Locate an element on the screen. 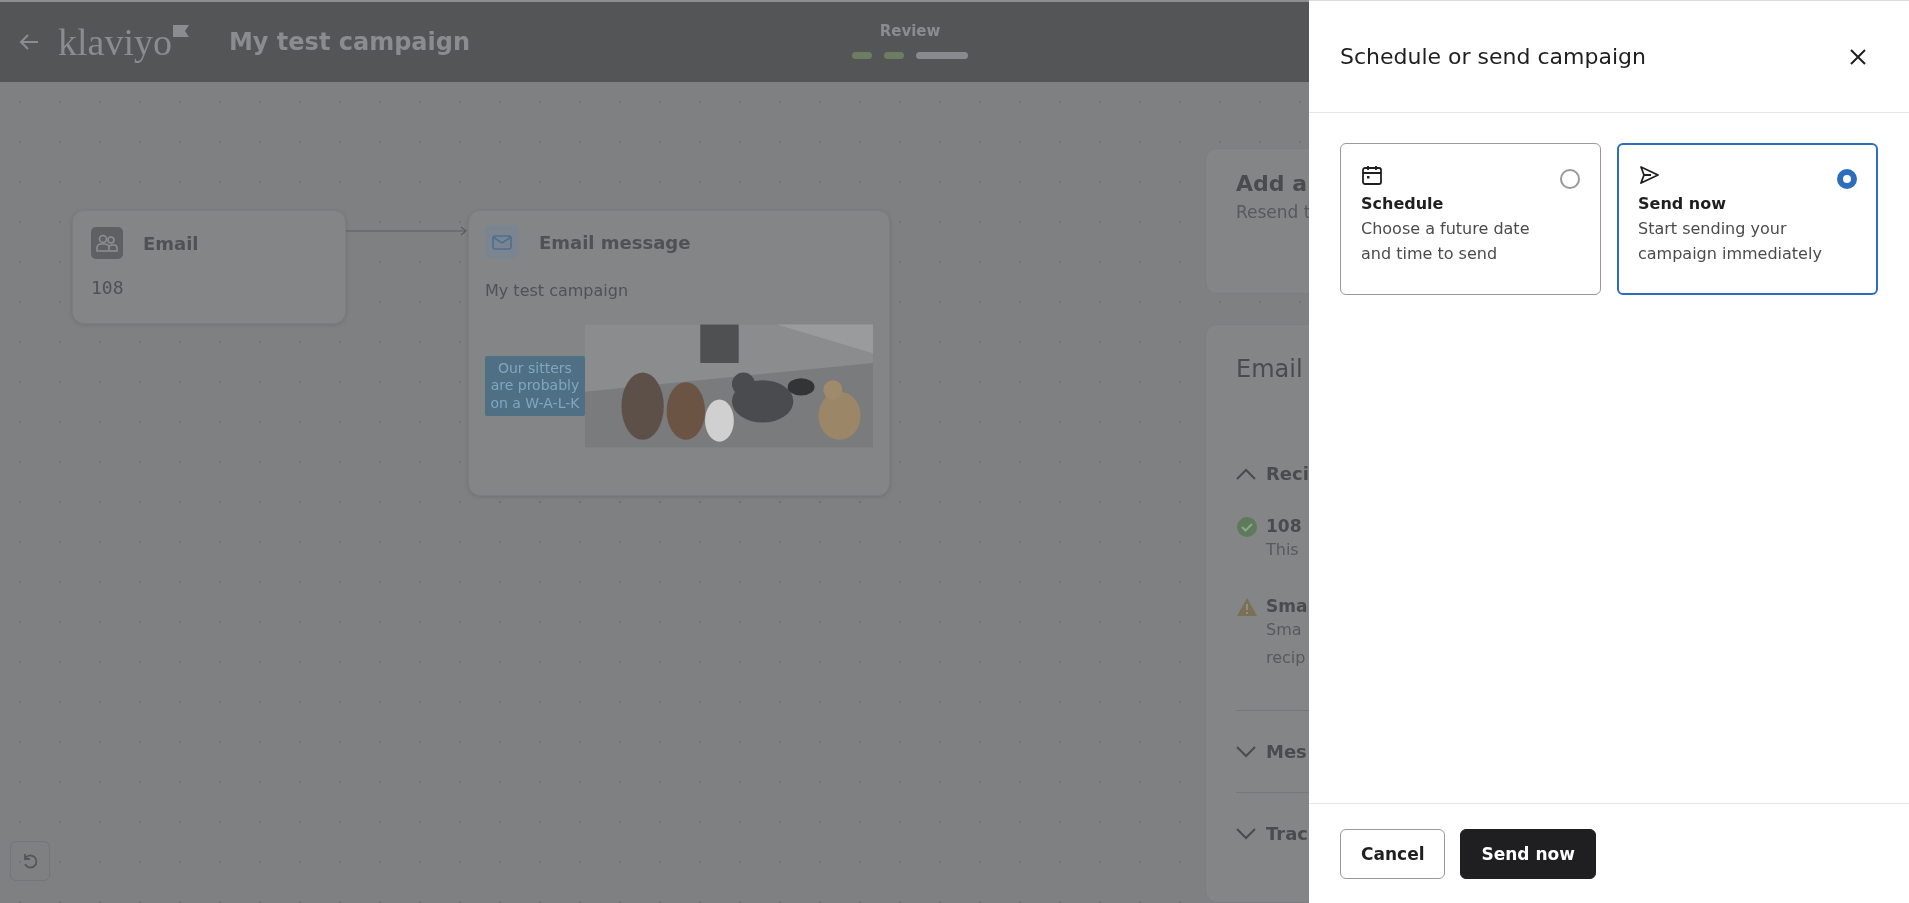 The image size is (1909, 903). undo-button is located at coordinates (30, 861).